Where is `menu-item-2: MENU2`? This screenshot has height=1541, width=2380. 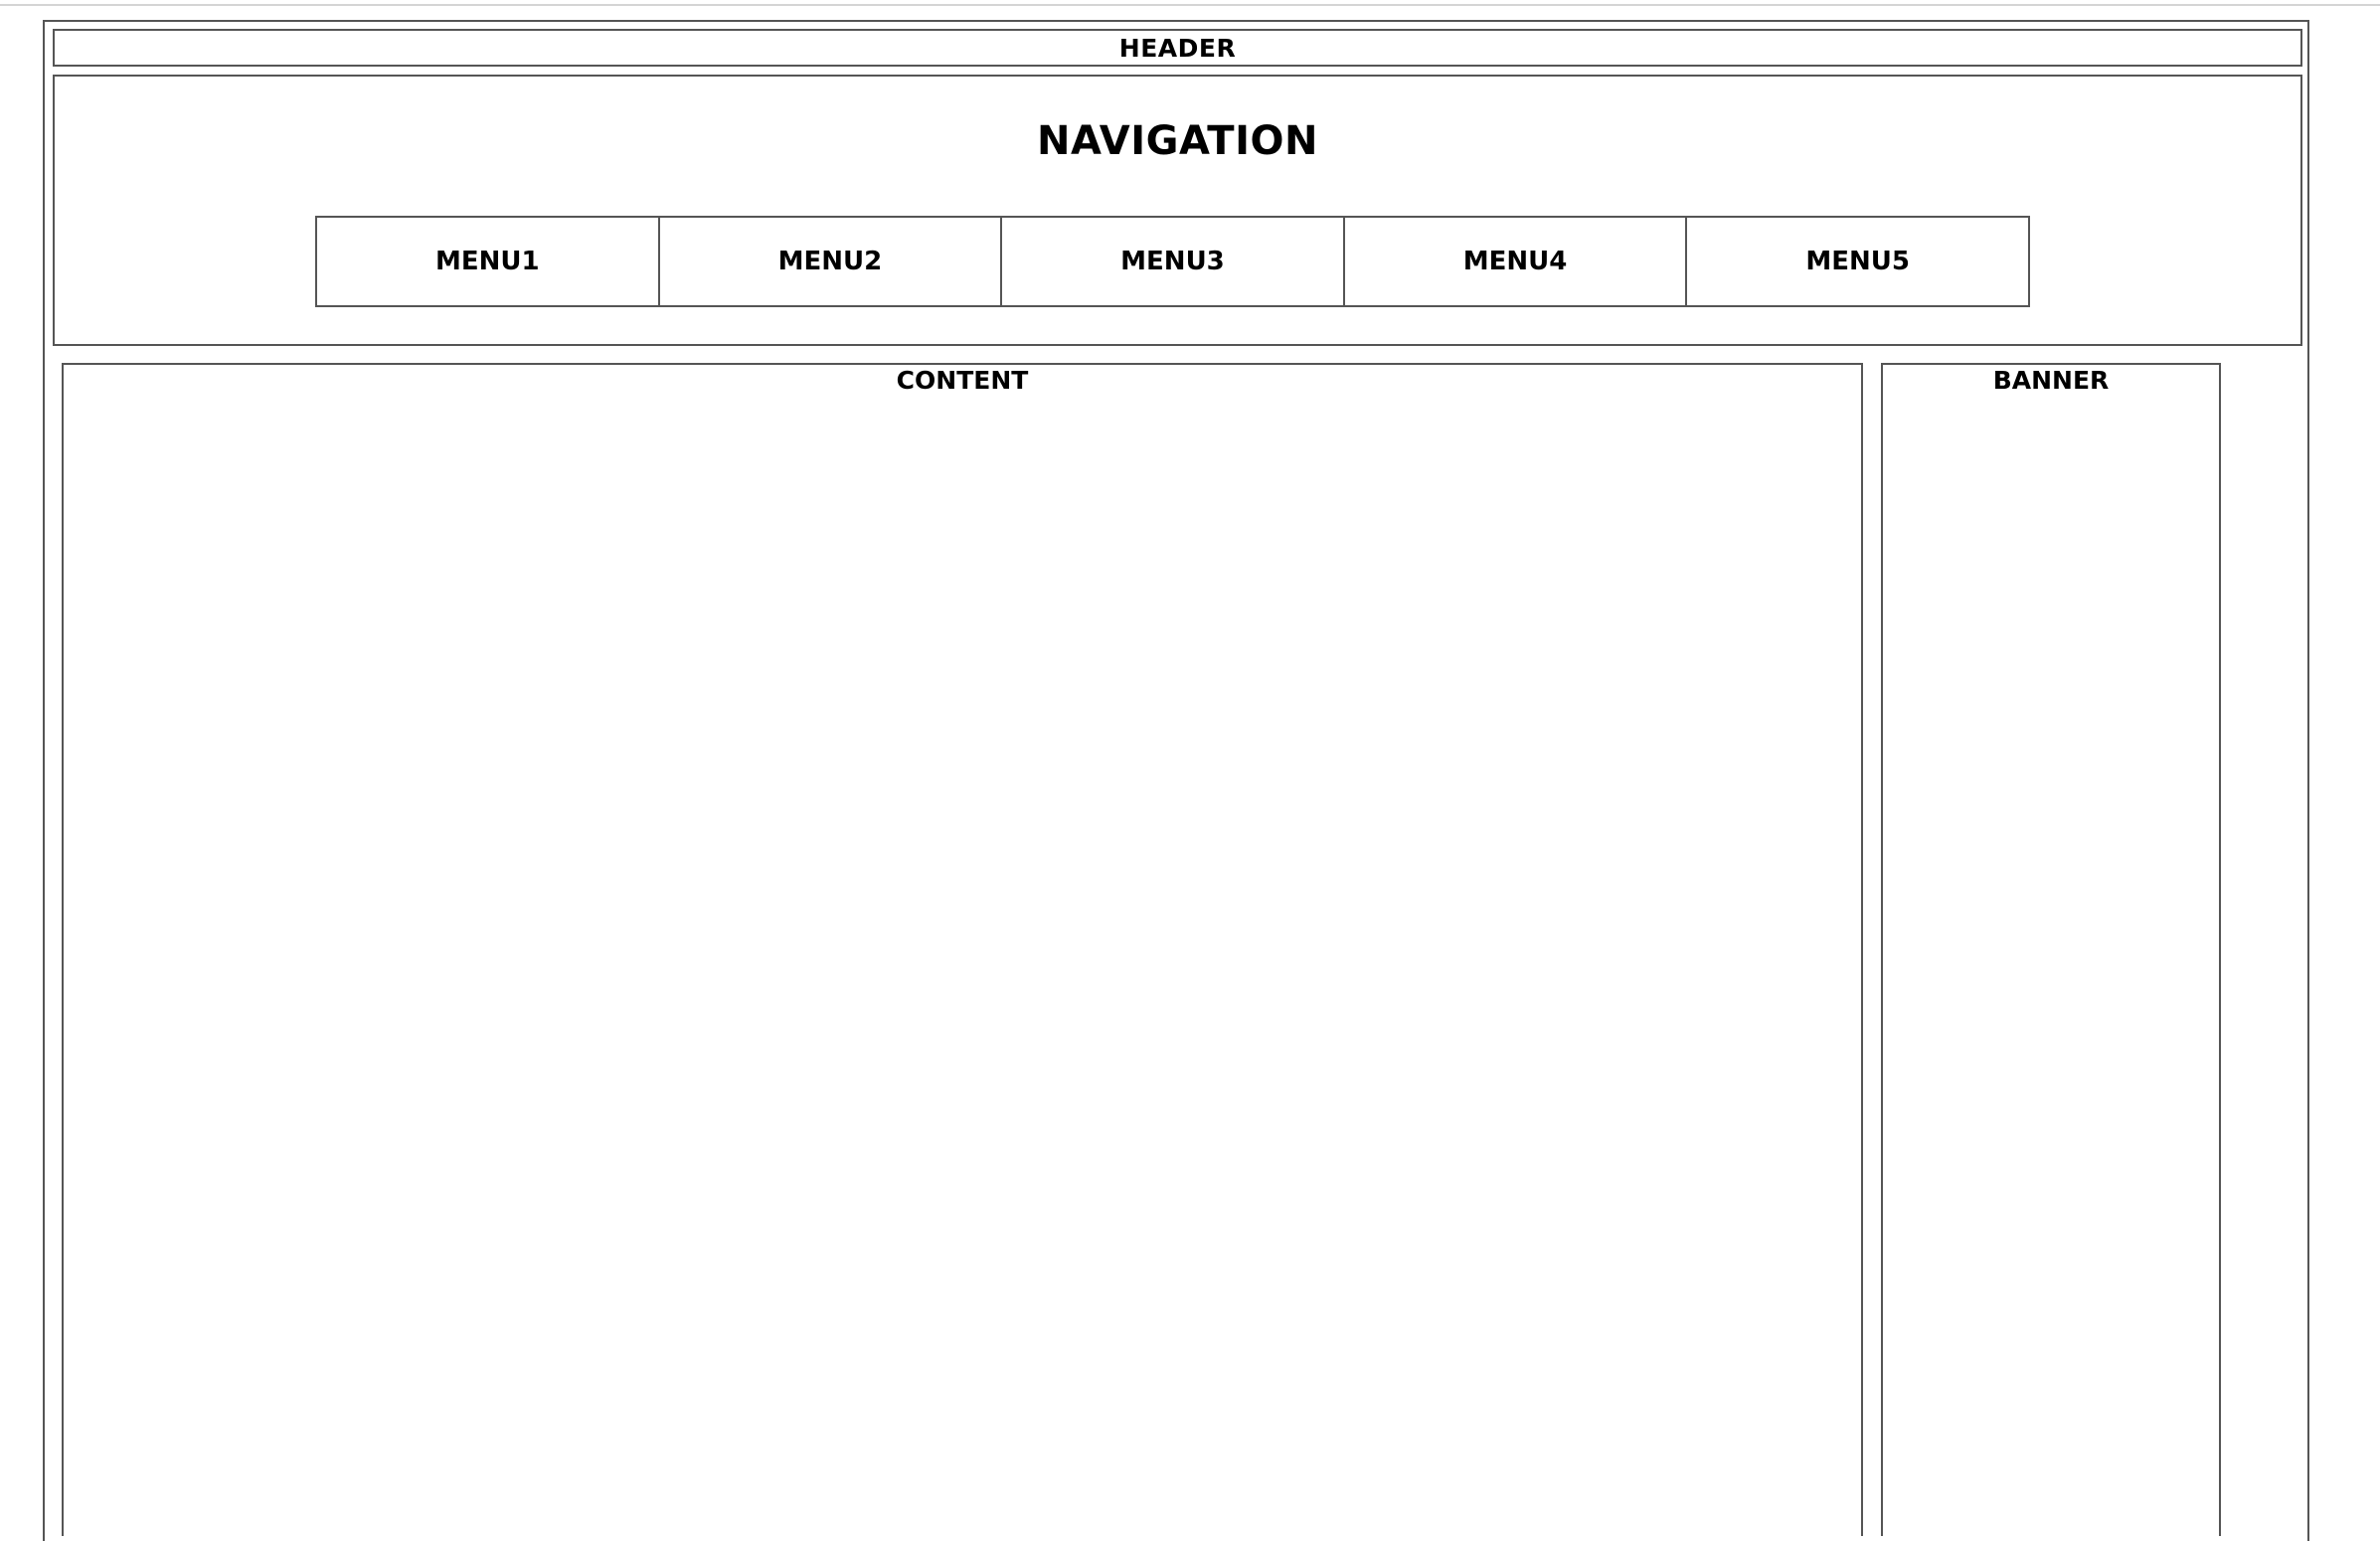 menu-item-2: MENU2 is located at coordinates (831, 261).